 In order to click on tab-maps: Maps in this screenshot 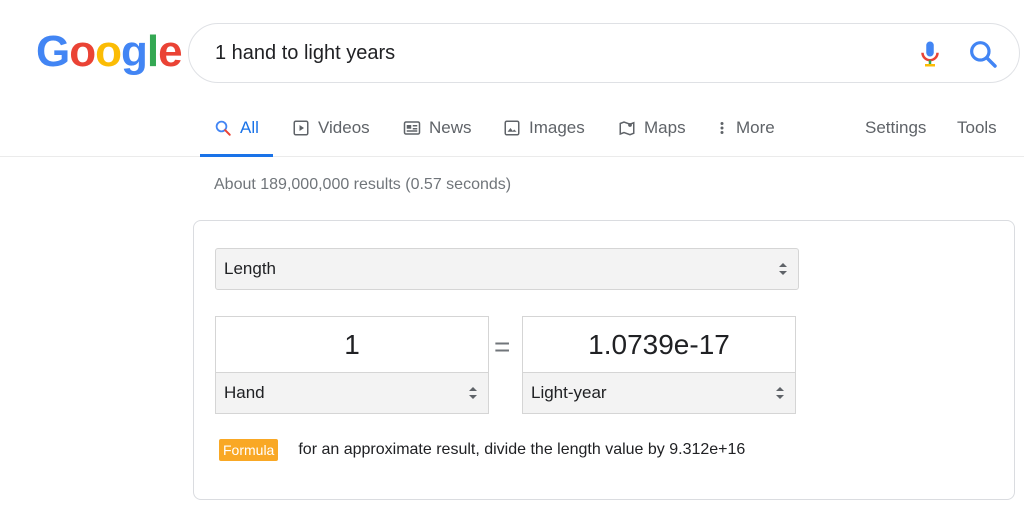, I will do `click(652, 128)`.